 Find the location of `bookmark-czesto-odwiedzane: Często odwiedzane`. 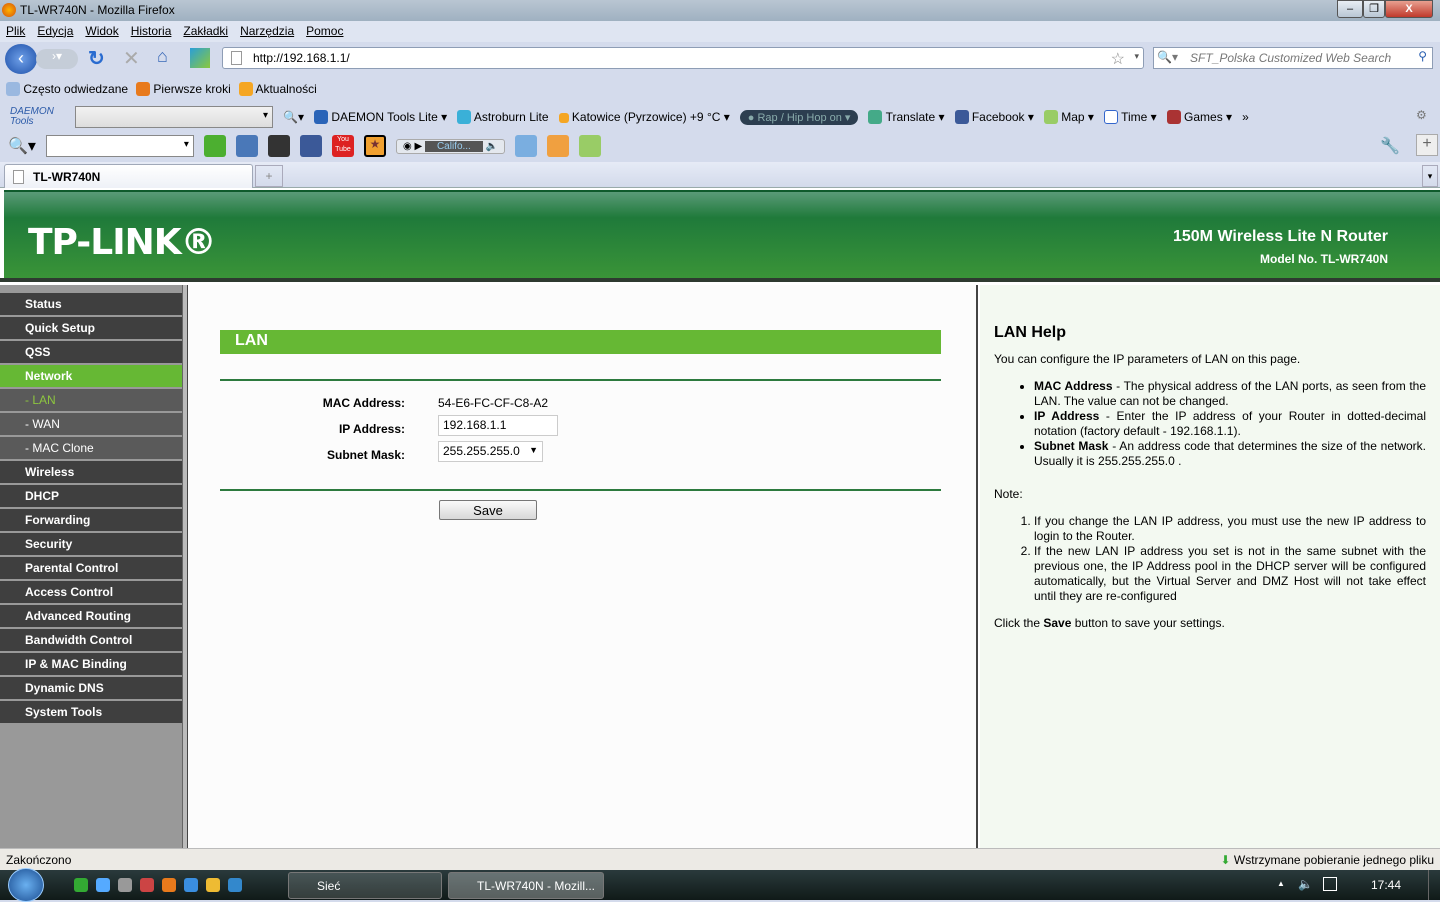

bookmark-czesto-odwiedzane: Często odwiedzane is located at coordinates (67, 89).